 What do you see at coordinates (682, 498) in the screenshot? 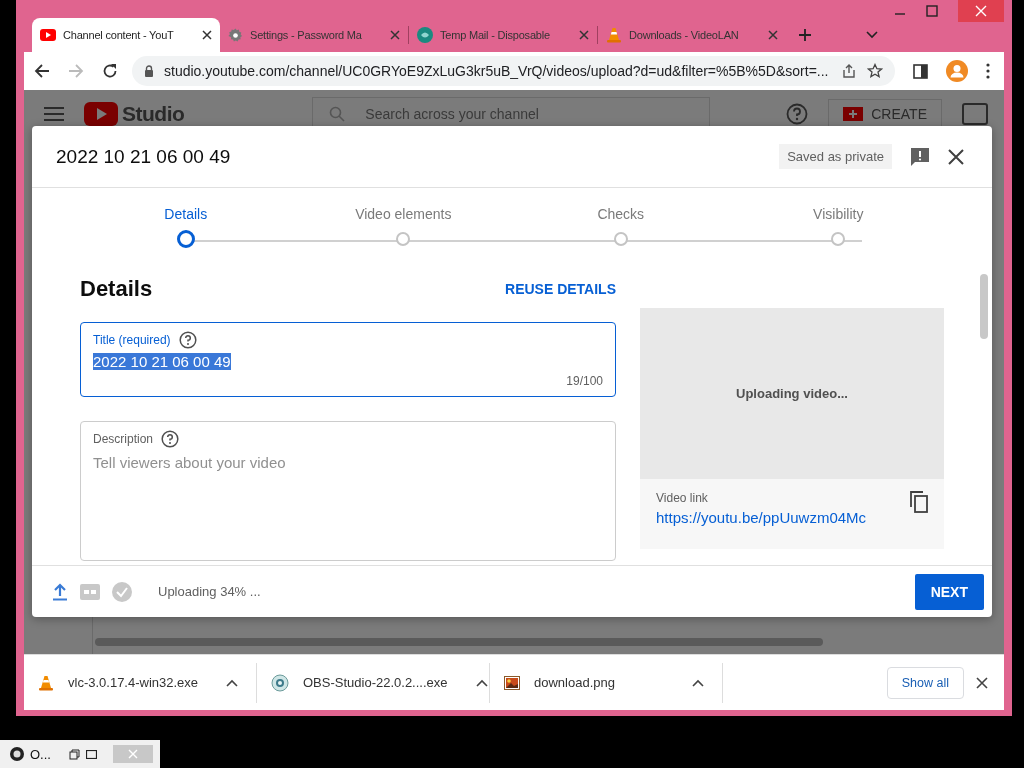
I see `video-link-label: Video link` at bounding box center [682, 498].